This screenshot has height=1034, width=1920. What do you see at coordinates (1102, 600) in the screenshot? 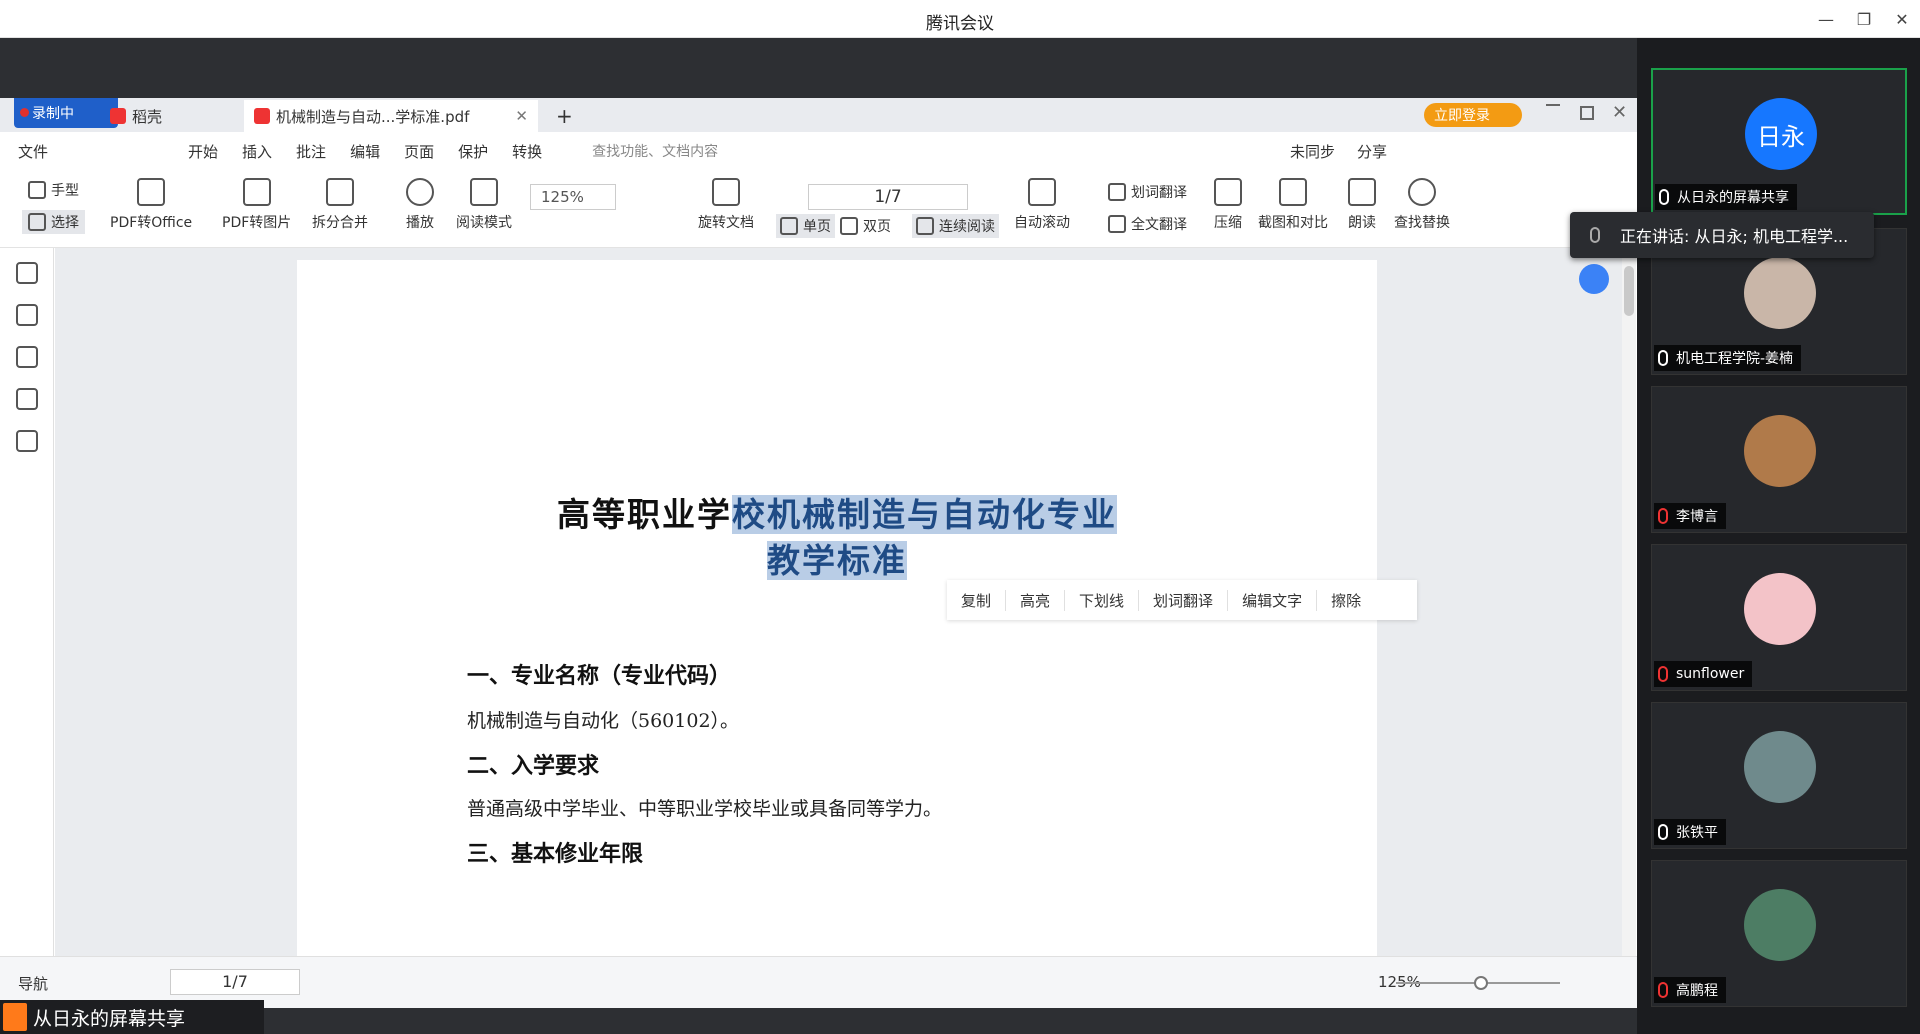
I see `underline-button: 下划线` at bounding box center [1102, 600].